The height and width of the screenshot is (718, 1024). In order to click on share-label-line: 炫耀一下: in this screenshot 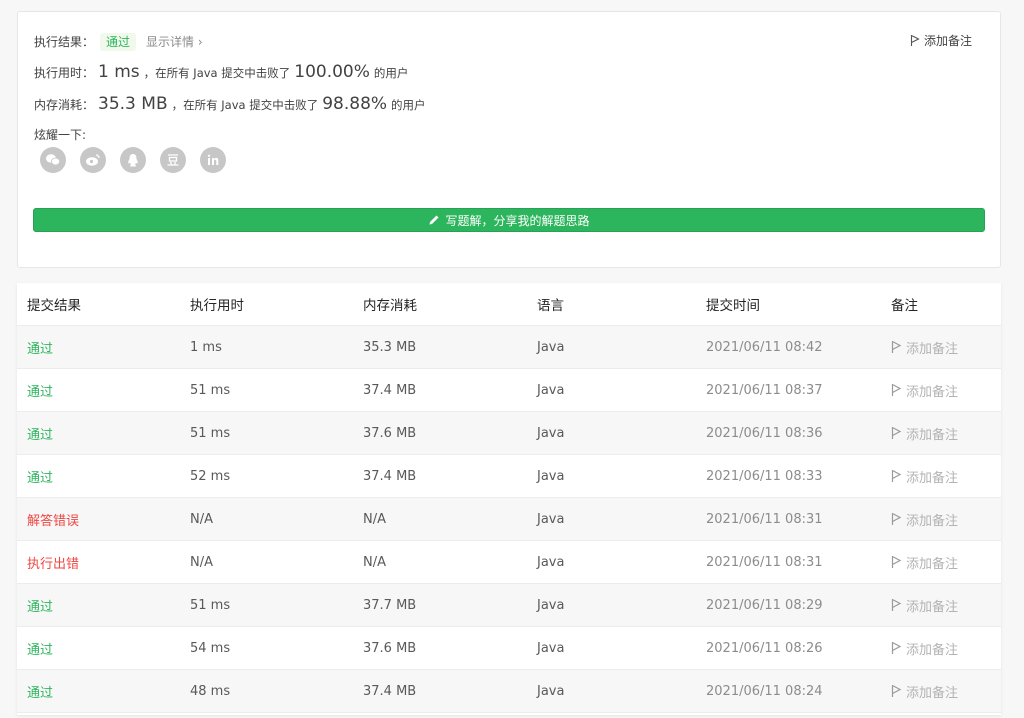, I will do `click(60, 134)`.